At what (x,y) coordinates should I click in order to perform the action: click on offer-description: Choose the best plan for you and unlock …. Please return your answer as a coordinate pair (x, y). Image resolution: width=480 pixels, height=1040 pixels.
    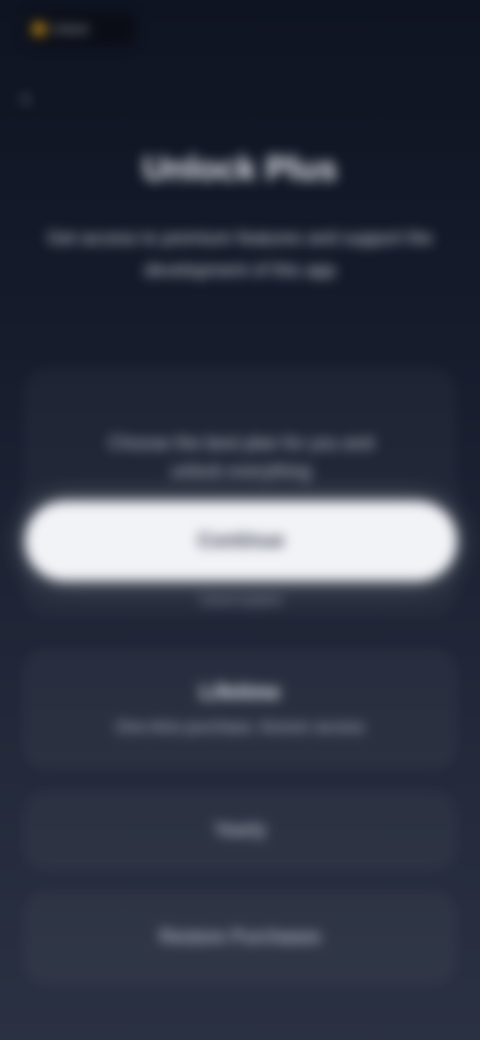
    Looking at the image, I should click on (241, 457).